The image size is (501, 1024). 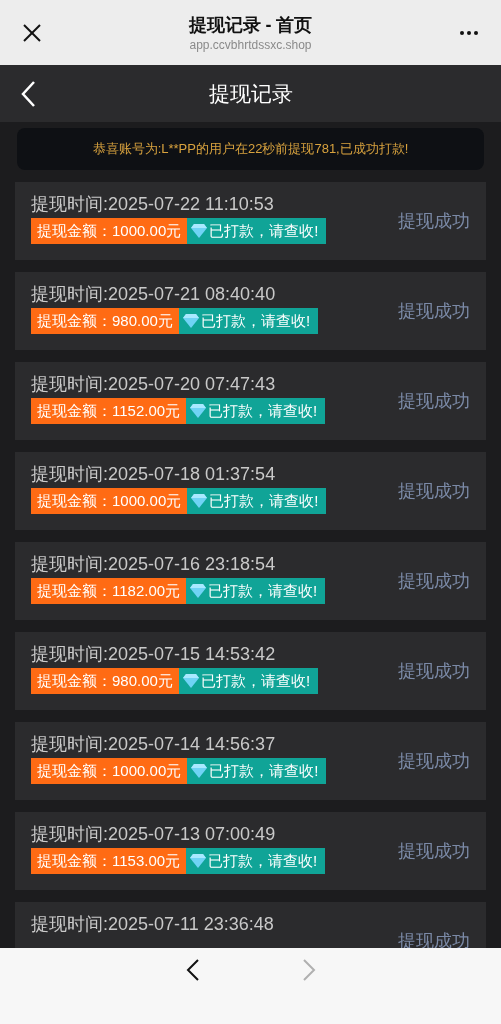 I want to click on withdraw-time: 提现时间:2025-07-13 07:00:49, so click(x=154, y=834).